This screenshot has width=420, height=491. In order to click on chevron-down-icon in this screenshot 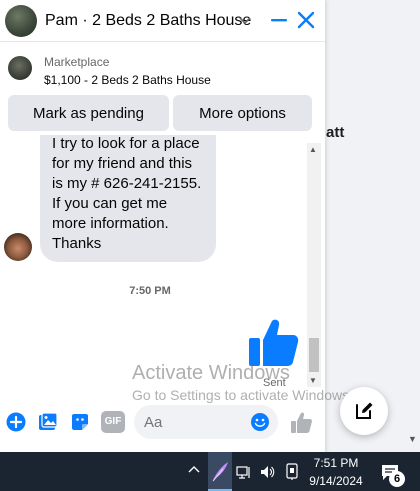, I will do `click(245, 20)`.